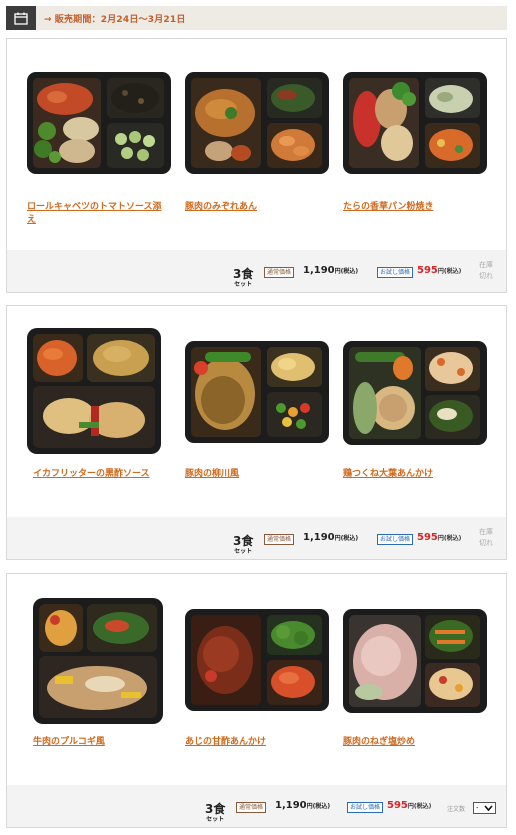 This screenshot has width=516, height=835. What do you see at coordinates (412, 742) in the screenshot?
I see `menu-item-link: 豚肉のねぎ塩炒め` at bounding box center [412, 742].